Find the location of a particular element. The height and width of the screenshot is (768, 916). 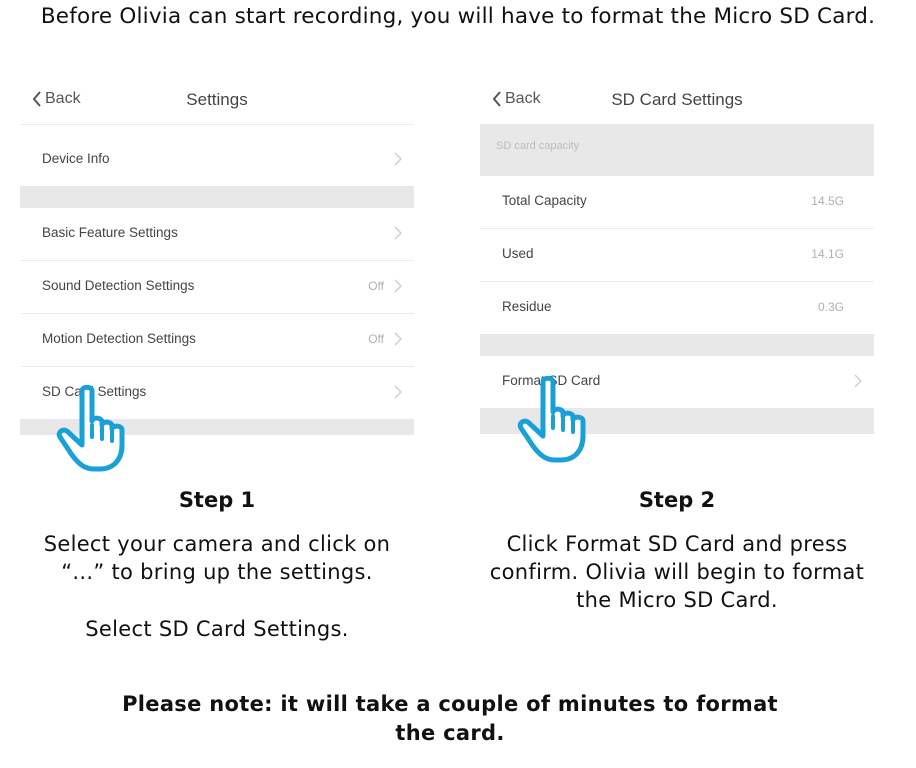

section-header-label: SD card capacity is located at coordinates (538, 146).